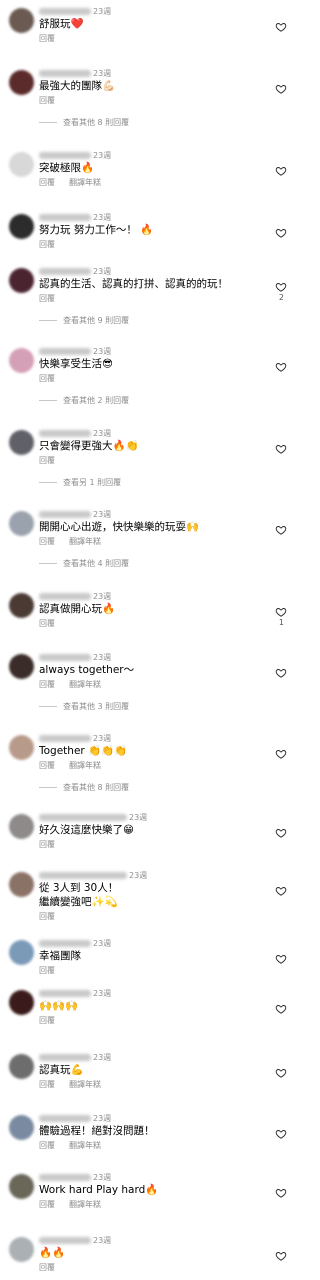 The width and height of the screenshot is (320, 1280). I want to click on view-replies-link: 查看另 1 則回覆, so click(80, 482).